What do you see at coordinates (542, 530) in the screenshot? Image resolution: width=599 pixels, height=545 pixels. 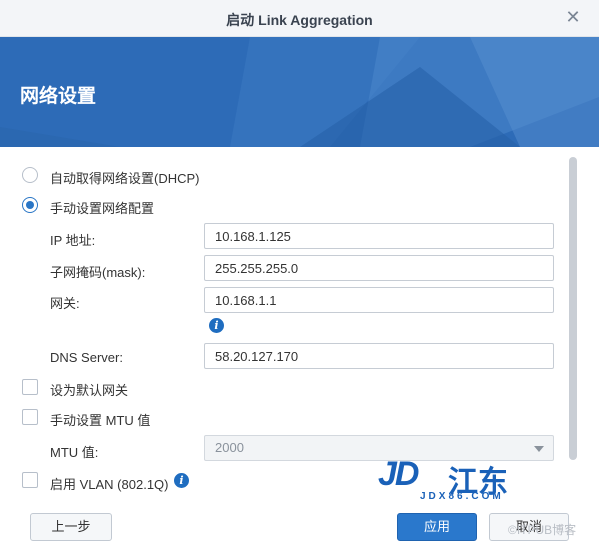 I see `watermark-corner-text: ©ITPUB博客` at bounding box center [542, 530].